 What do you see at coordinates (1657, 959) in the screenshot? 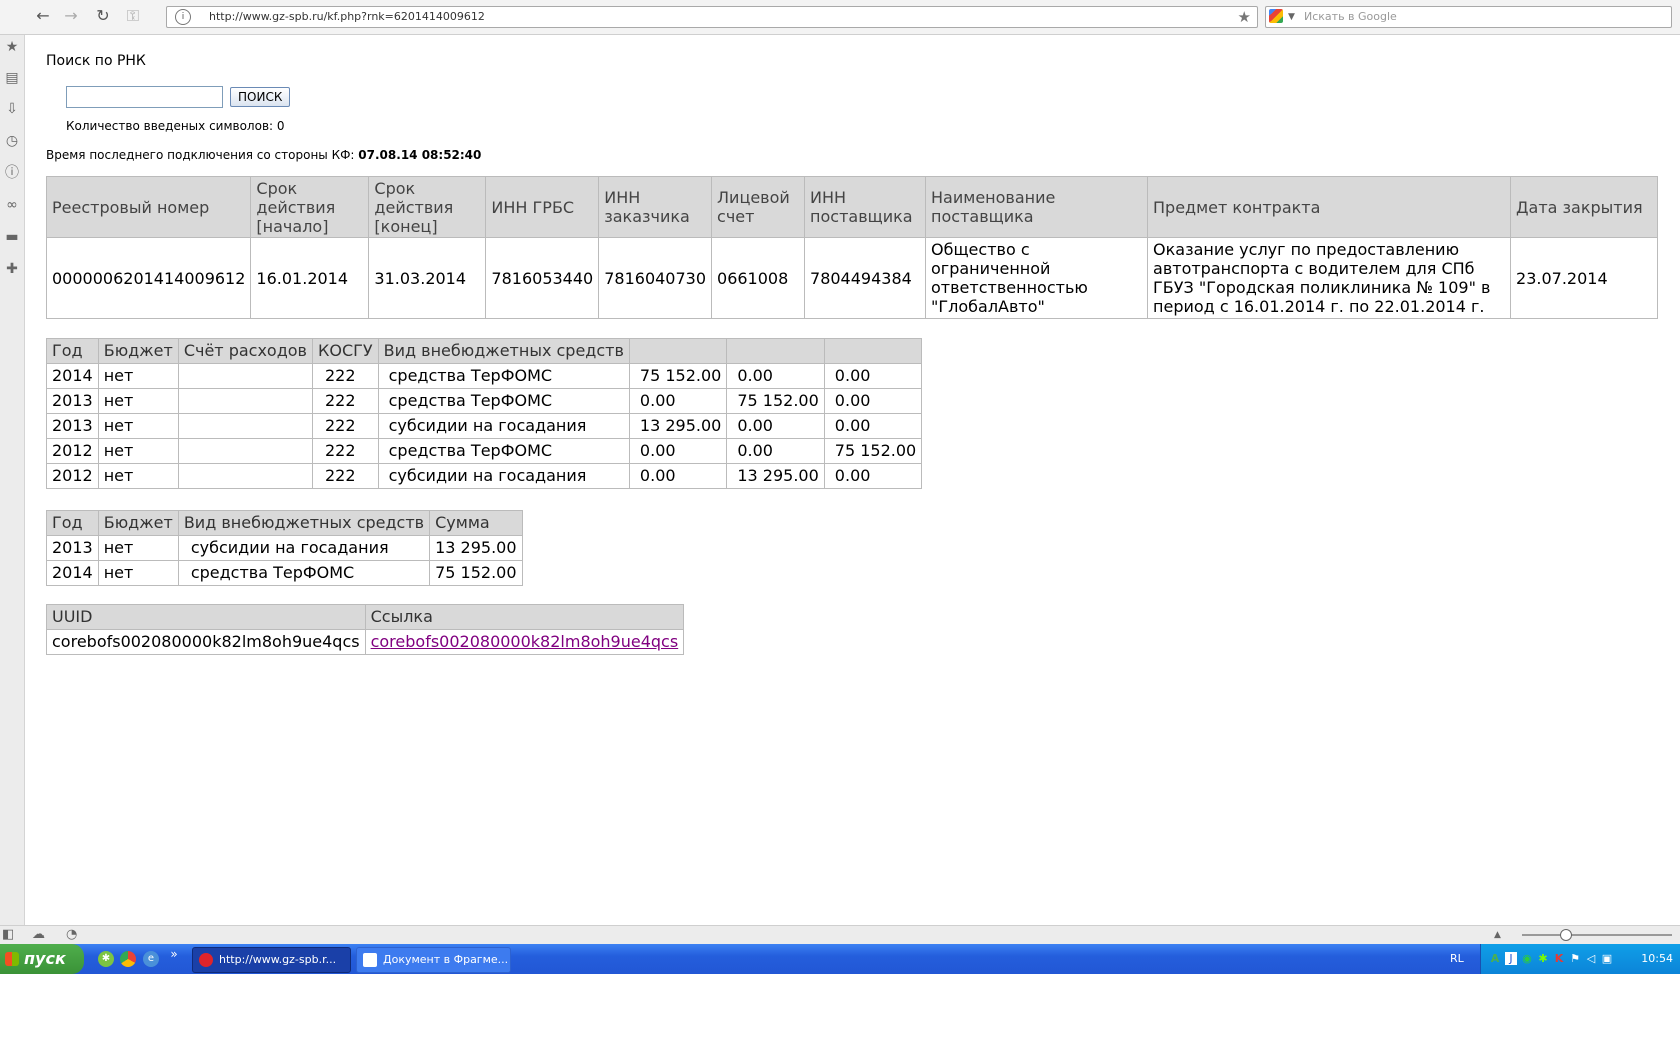
I see `clock: 10:54` at bounding box center [1657, 959].